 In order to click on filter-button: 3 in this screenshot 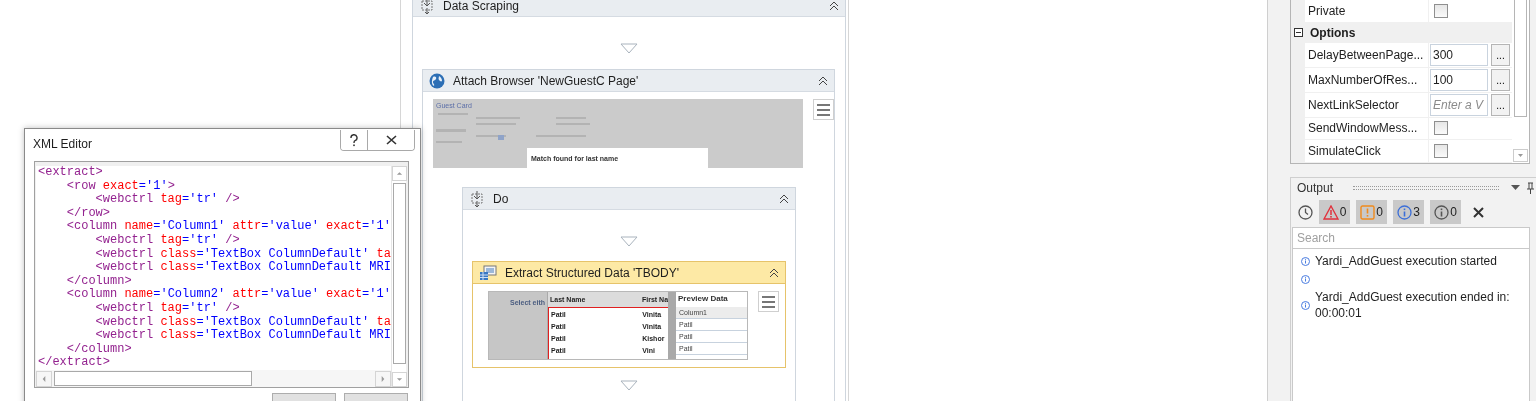, I will do `click(1408, 212)`.